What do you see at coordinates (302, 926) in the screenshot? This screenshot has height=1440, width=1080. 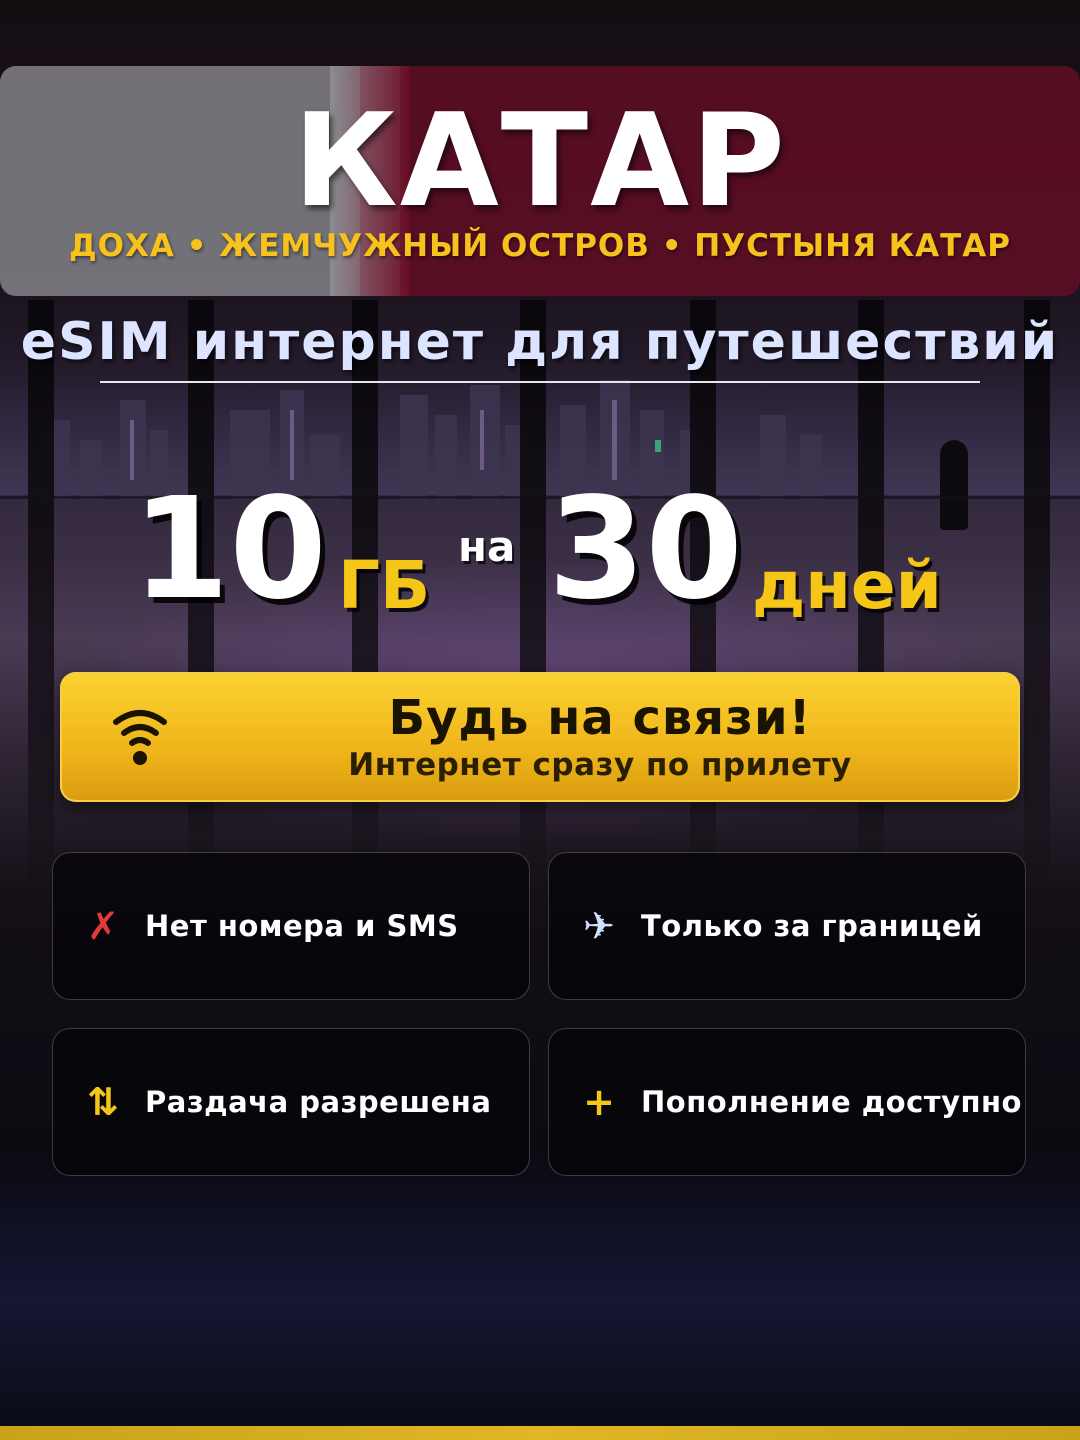 I see `feature-label: Нет номера и SMS` at bounding box center [302, 926].